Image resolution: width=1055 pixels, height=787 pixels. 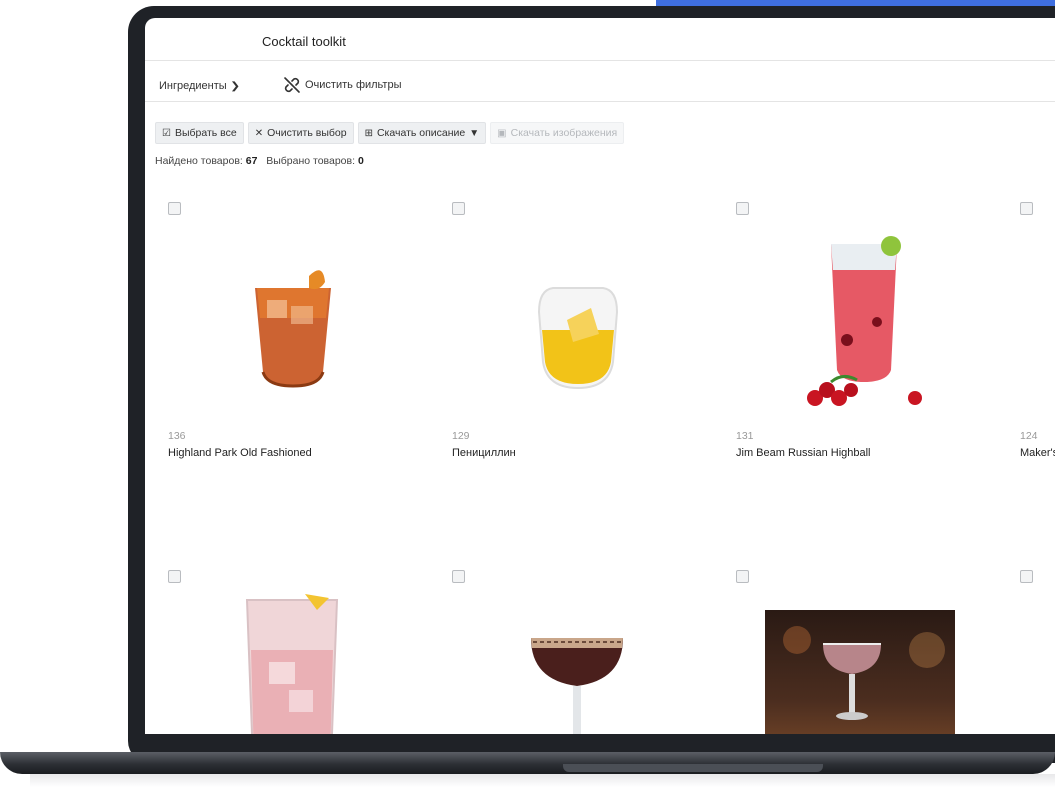 I want to click on product-id: 124, so click(x=1029, y=436).